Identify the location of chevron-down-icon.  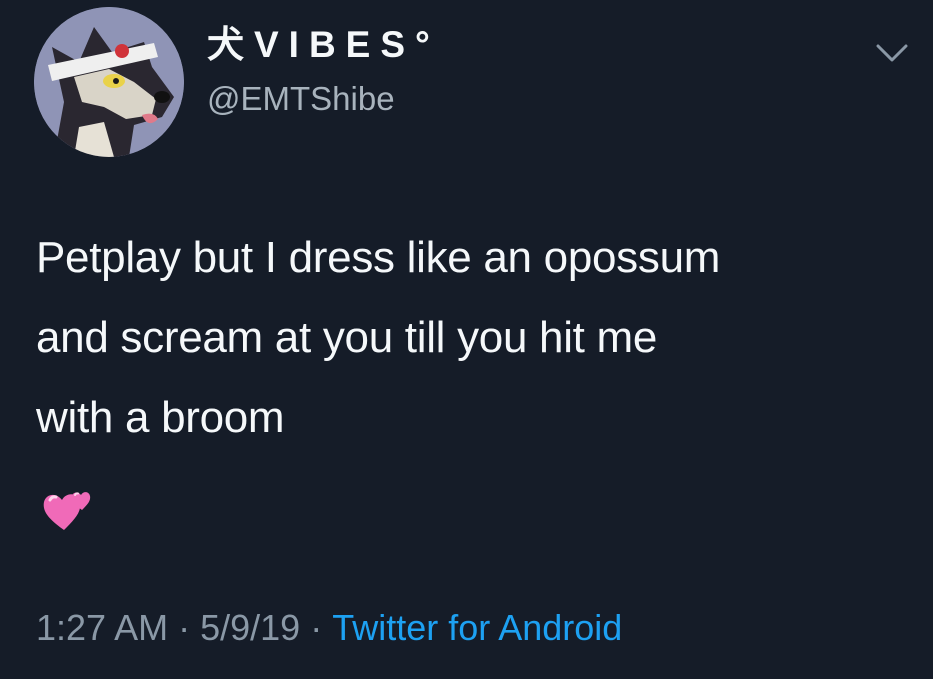
(892, 53).